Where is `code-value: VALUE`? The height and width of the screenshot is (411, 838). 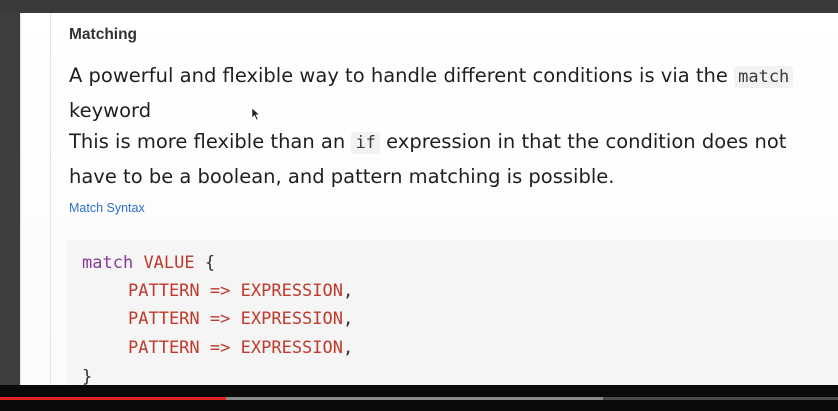
code-value: VALUE is located at coordinates (169, 263).